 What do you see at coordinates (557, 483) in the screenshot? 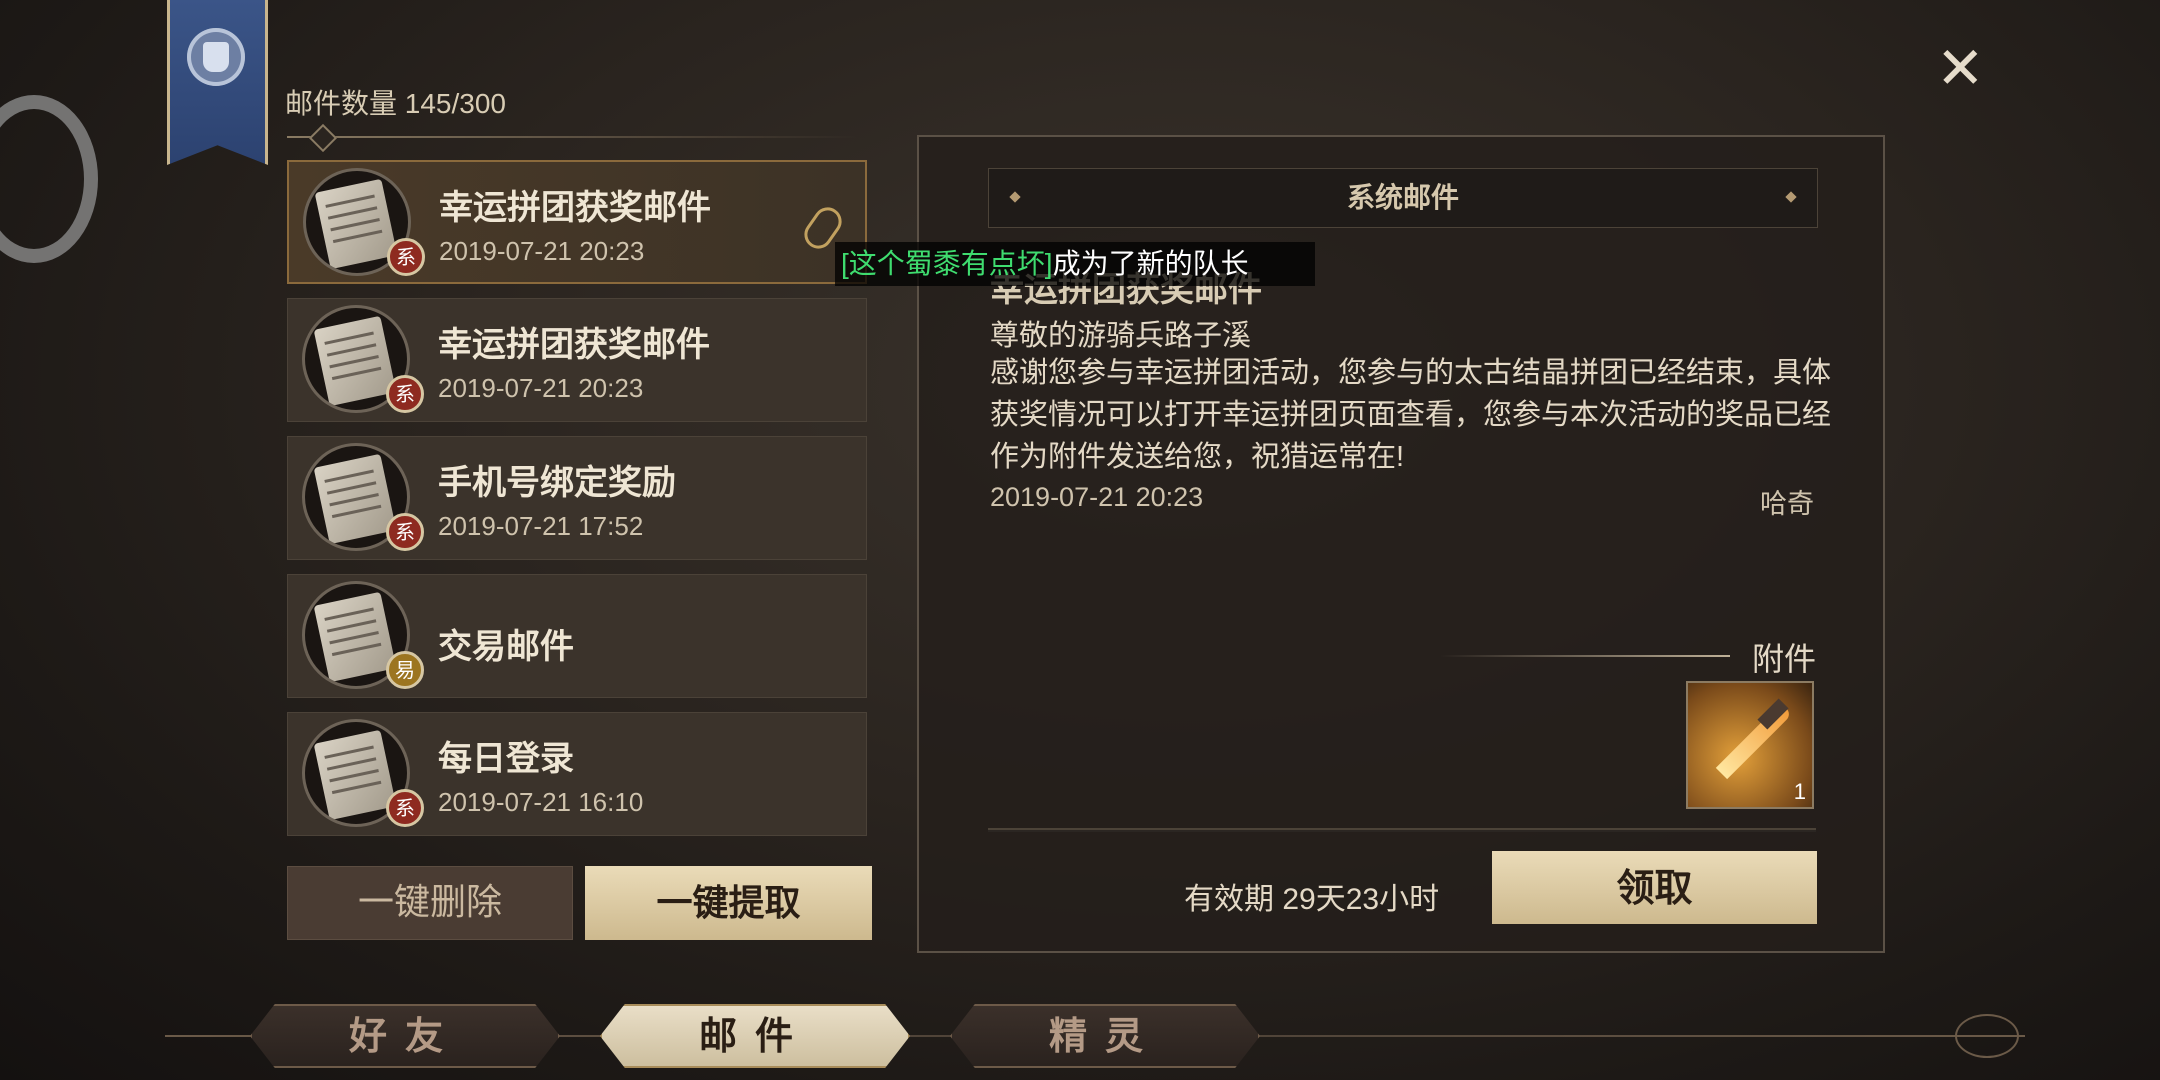
I see `mail-title: 手机号绑定奖励` at bounding box center [557, 483].